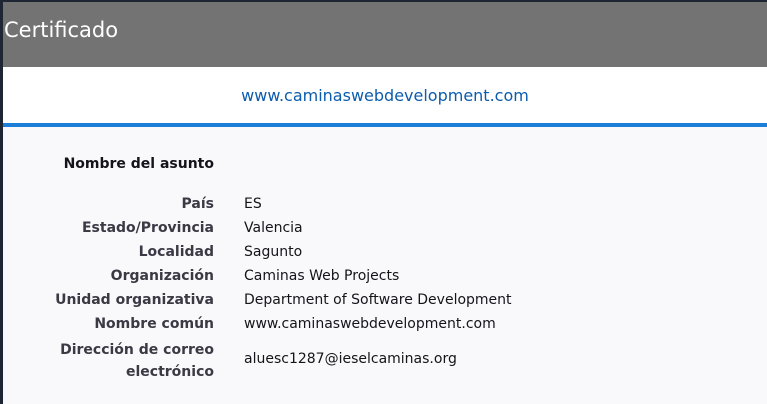 The width and height of the screenshot is (767, 404). What do you see at coordinates (197, 204) in the screenshot?
I see `field-label-country: País` at bounding box center [197, 204].